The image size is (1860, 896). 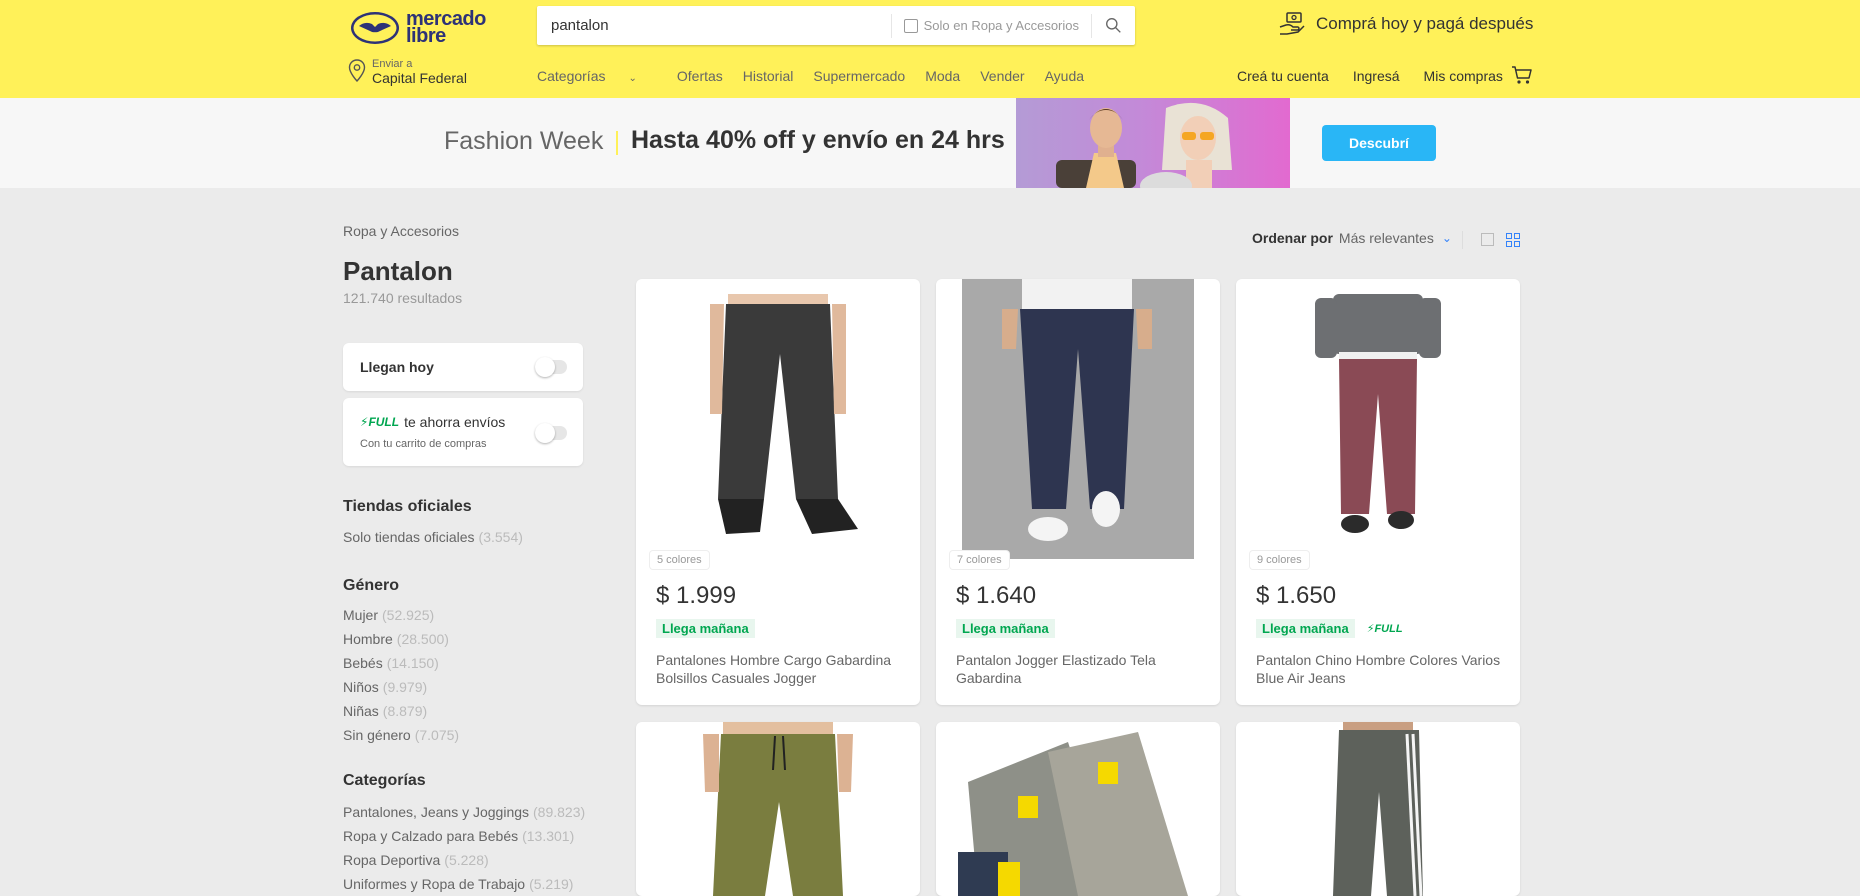 What do you see at coordinates (434, 884) in the screenshot?
I see `filter-option-label: Uniformes y Ropa de Trabajo` at bounding box center [434, 884].